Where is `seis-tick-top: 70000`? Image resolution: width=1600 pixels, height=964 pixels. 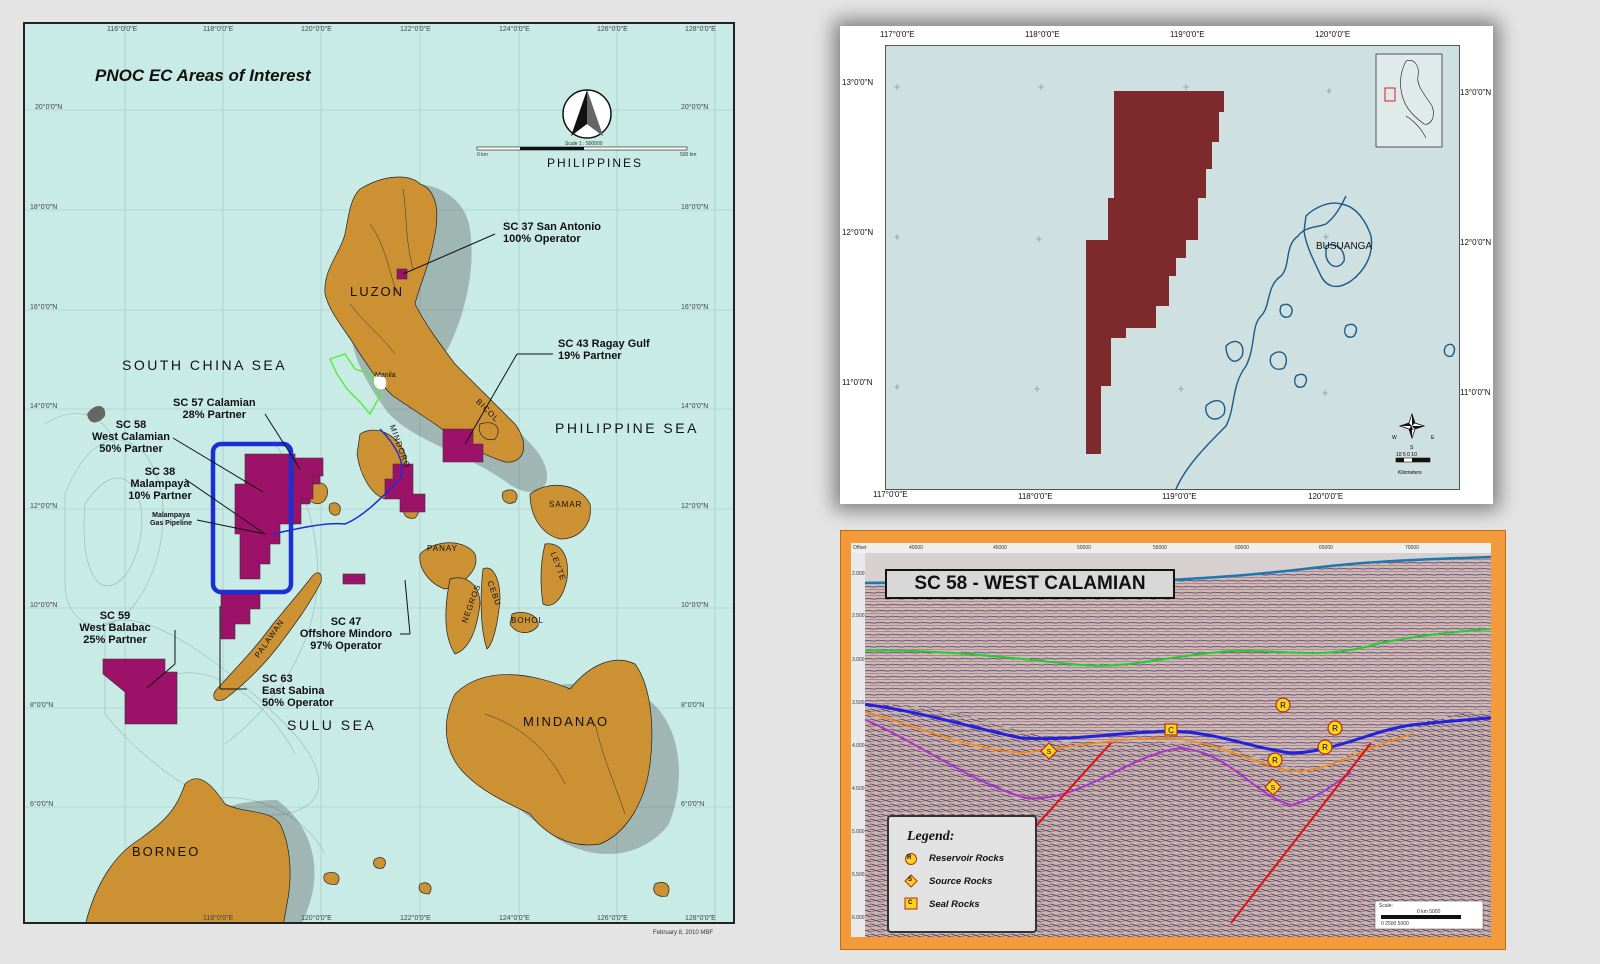 seis-tick-top: 70000 is located at coordinates (1412, 548).